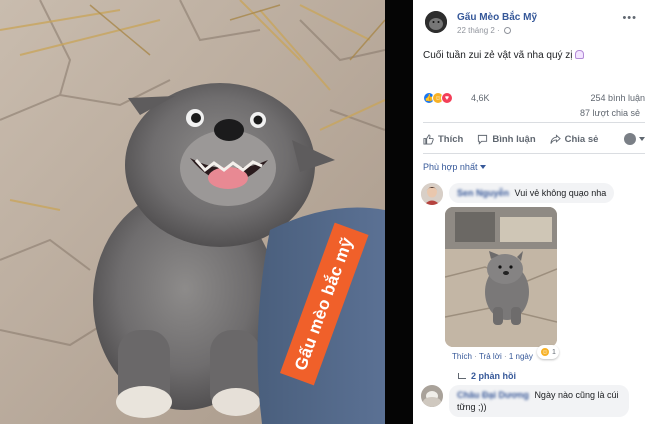  Describe the element at coordinates (630, 139) in the screenshot. I see `user-avatar-small` at that location.